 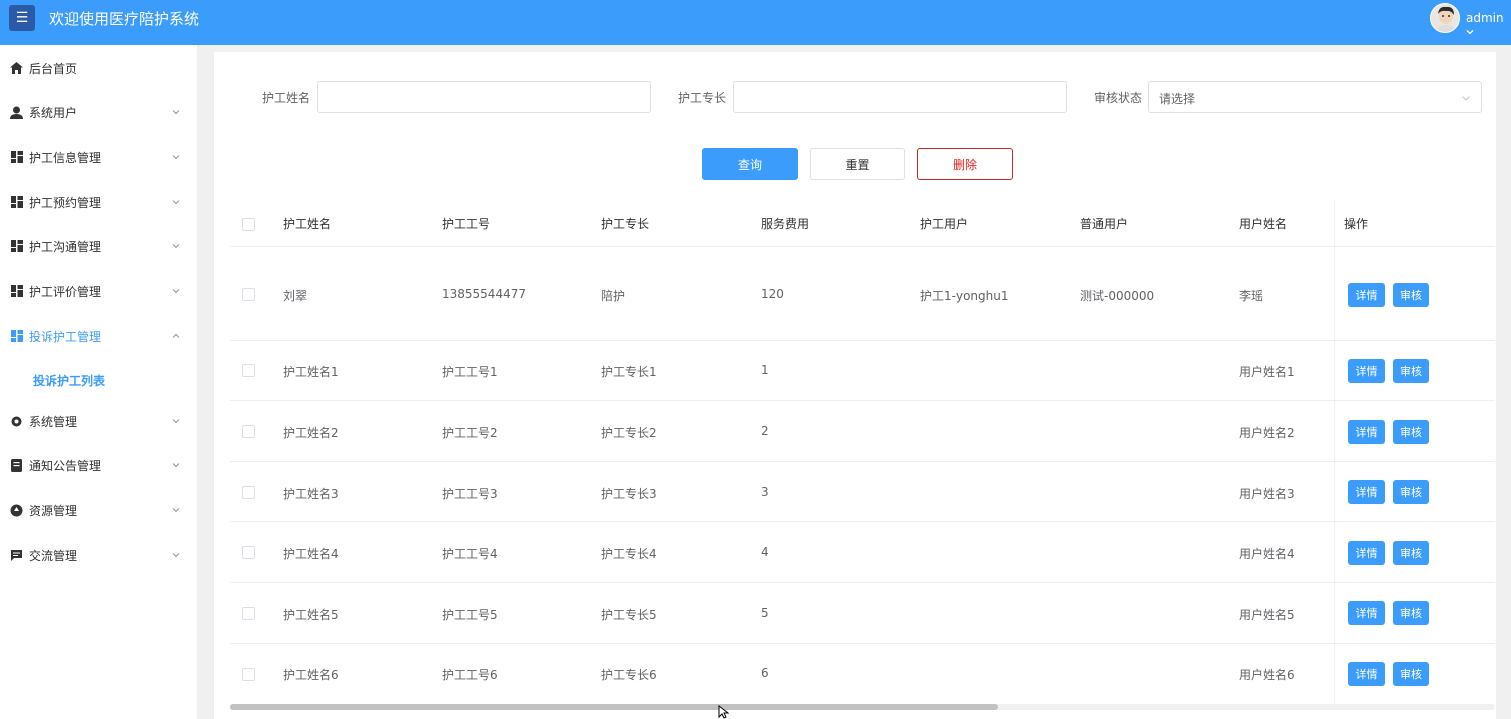 What do you see at coordinates (16, 465) in the screenshot?
I see `document-icon` at bounding box center [16, 465].